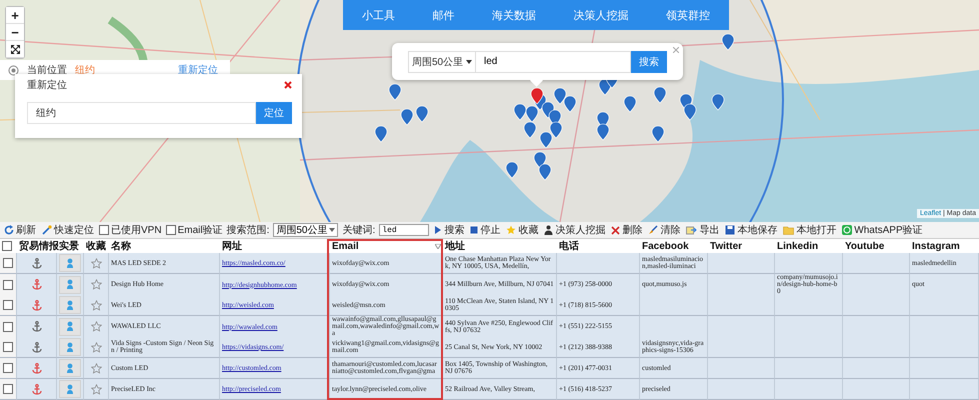  I want to click on column-header: 网址, so click(232, 246).